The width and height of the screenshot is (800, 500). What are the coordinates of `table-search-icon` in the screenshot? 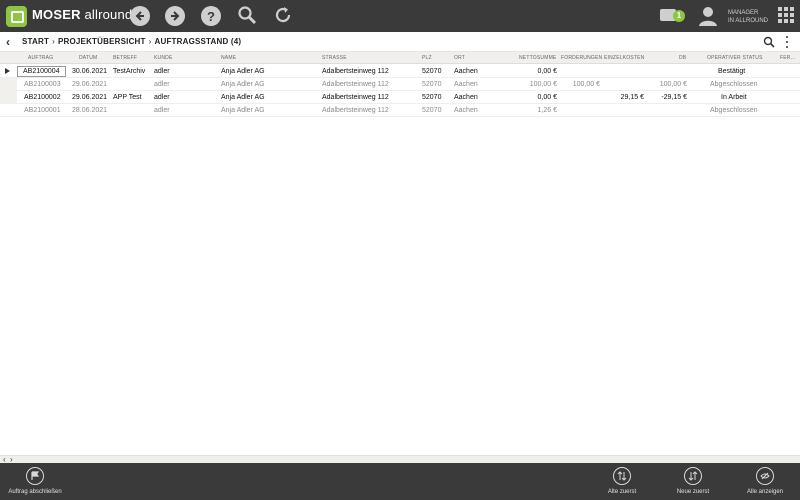 It's located at (769, 42).